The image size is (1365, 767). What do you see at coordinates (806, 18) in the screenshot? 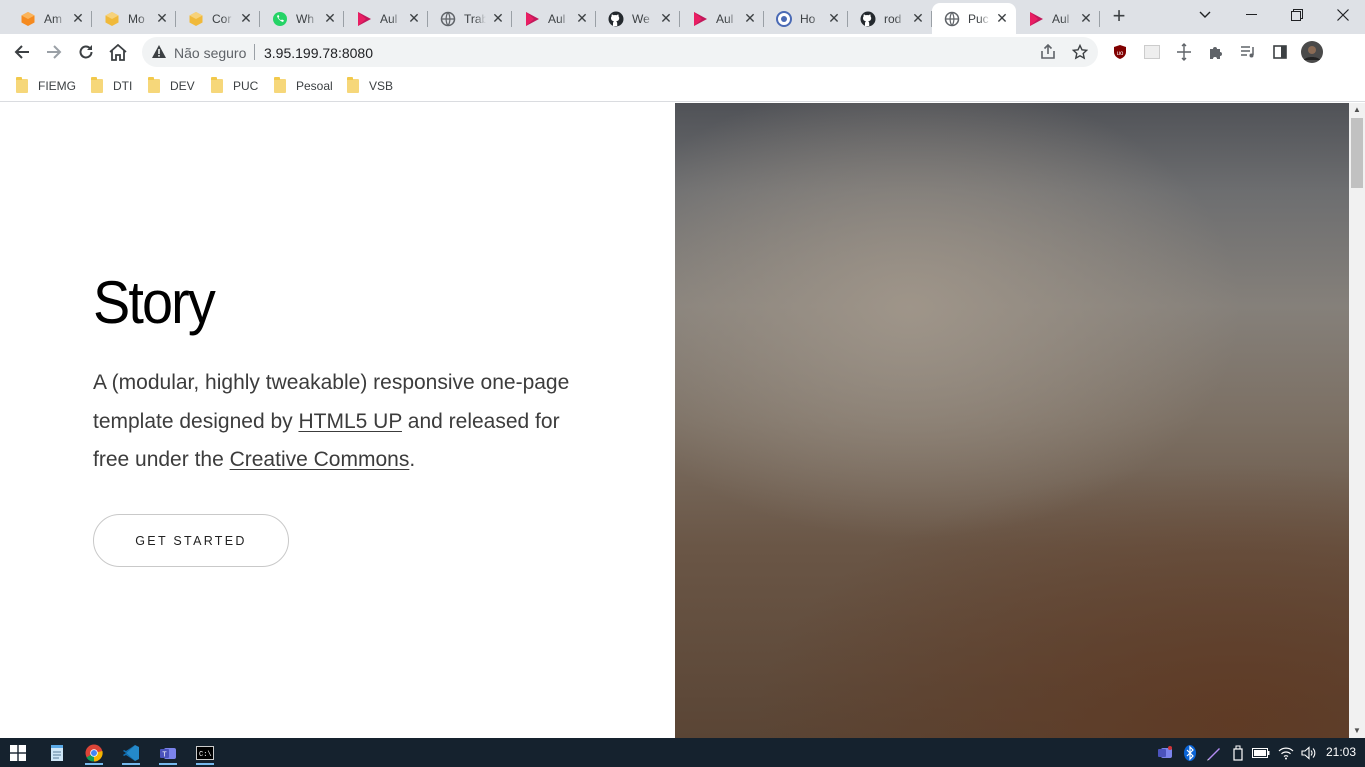
I see `browser-tab: Ho ✕` at bounding box center [806, 18].